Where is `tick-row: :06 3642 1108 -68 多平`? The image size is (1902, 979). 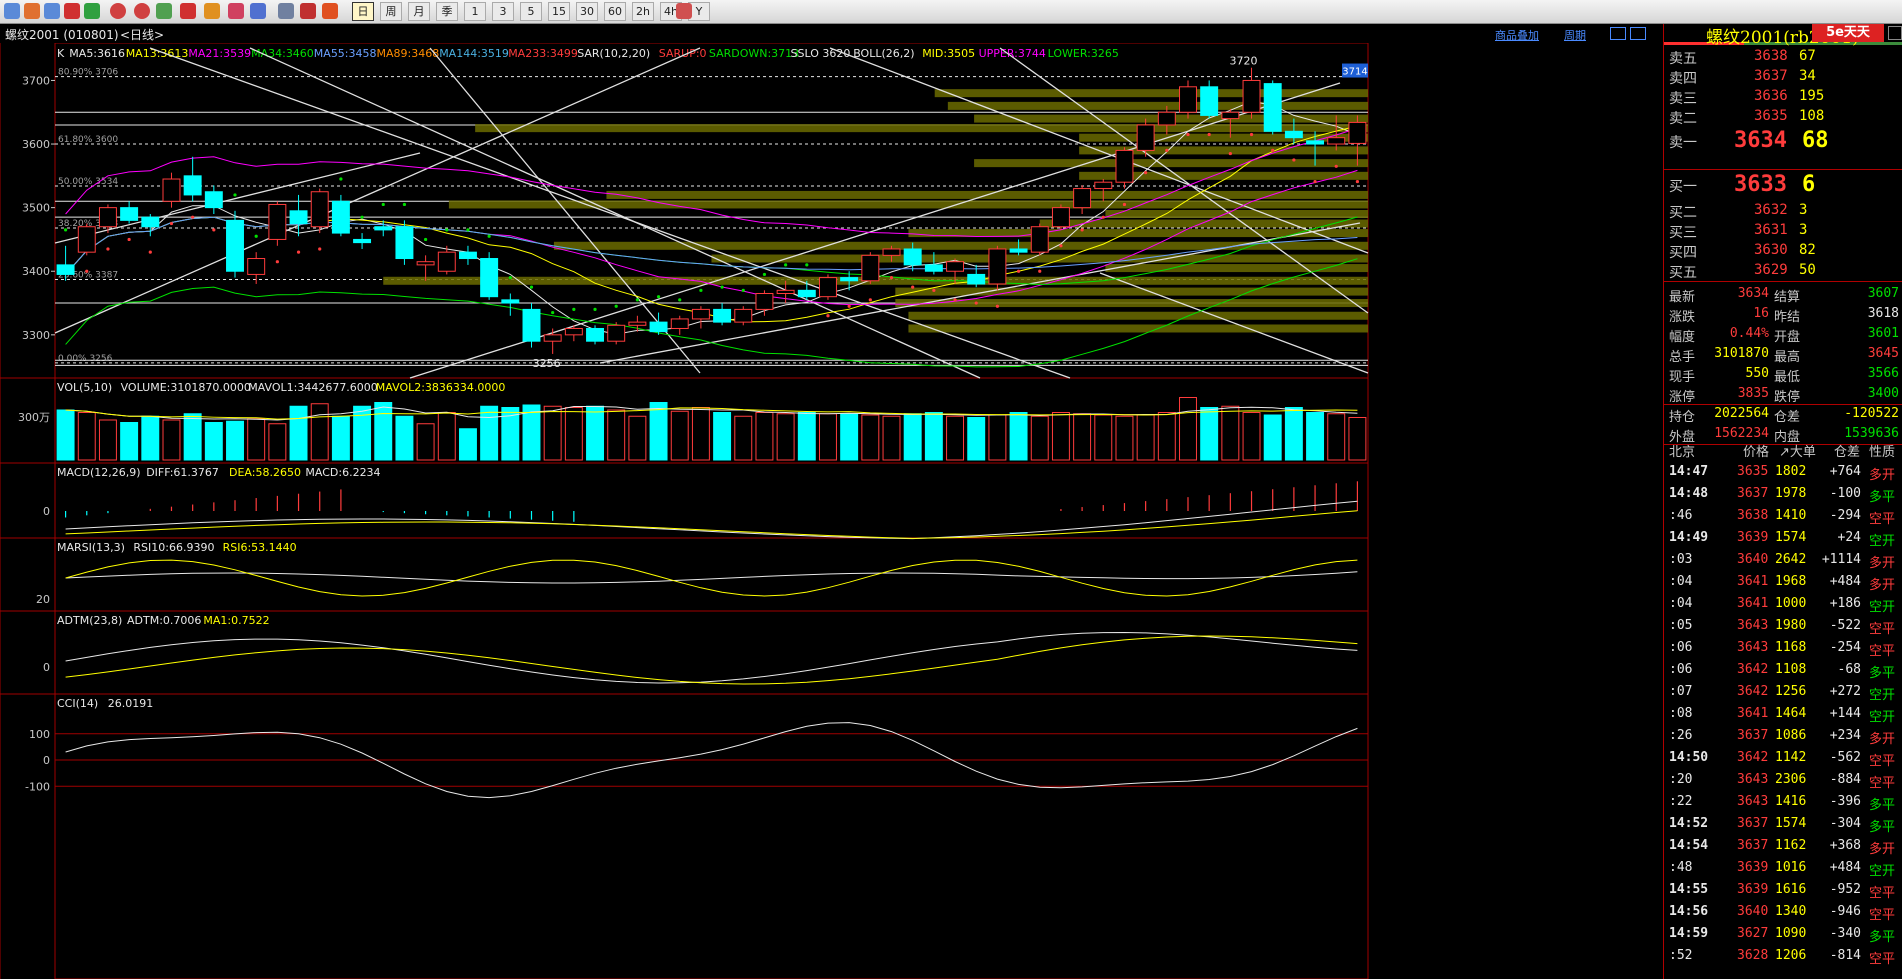 tick-row: :06 3642 1108 -68 多平 is located at coordinates (1783, 670).